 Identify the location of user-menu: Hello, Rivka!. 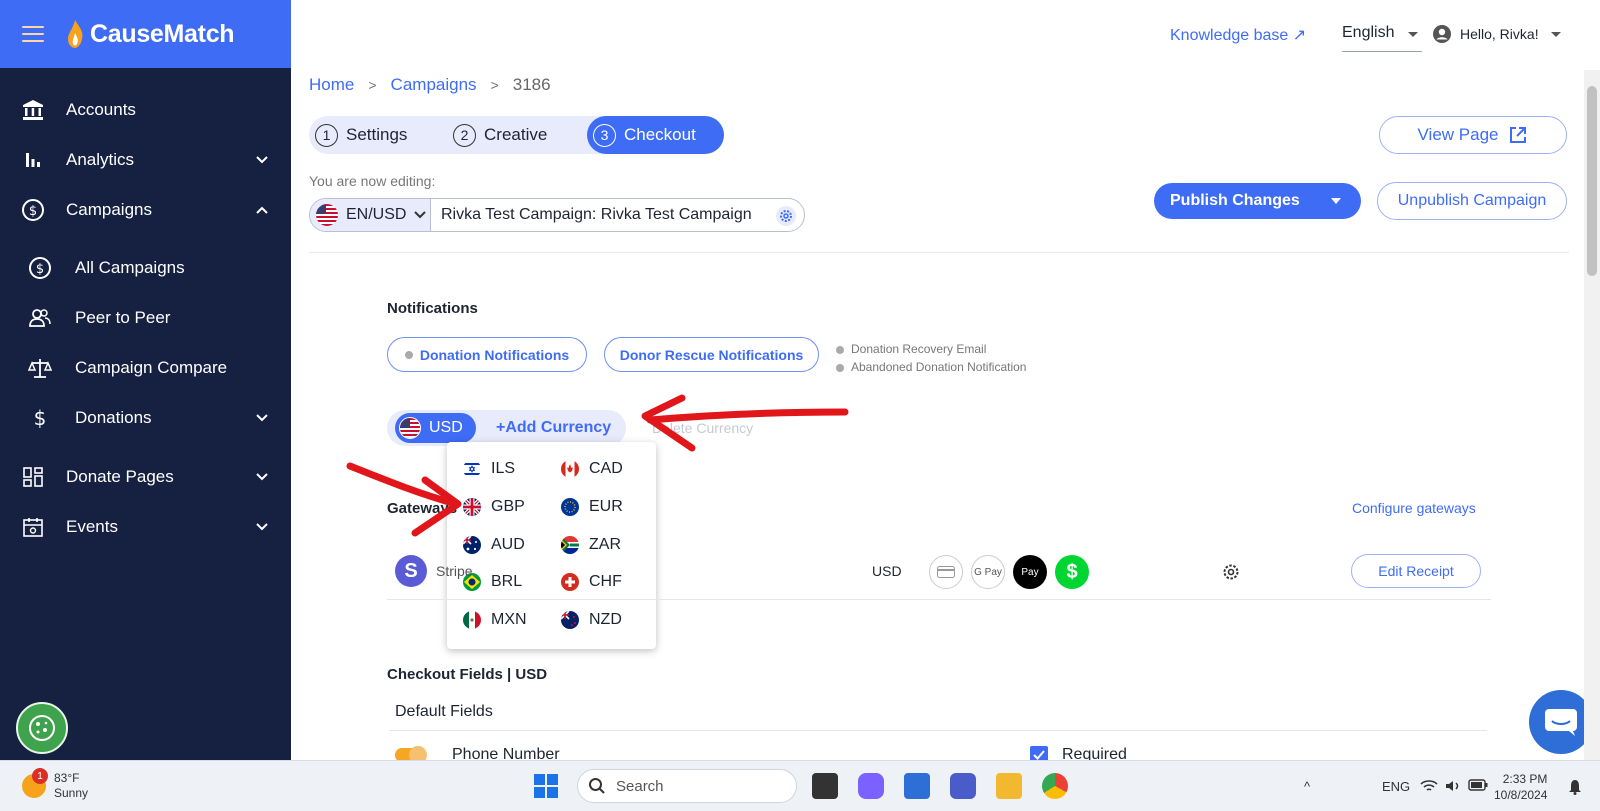
(1496, 34).